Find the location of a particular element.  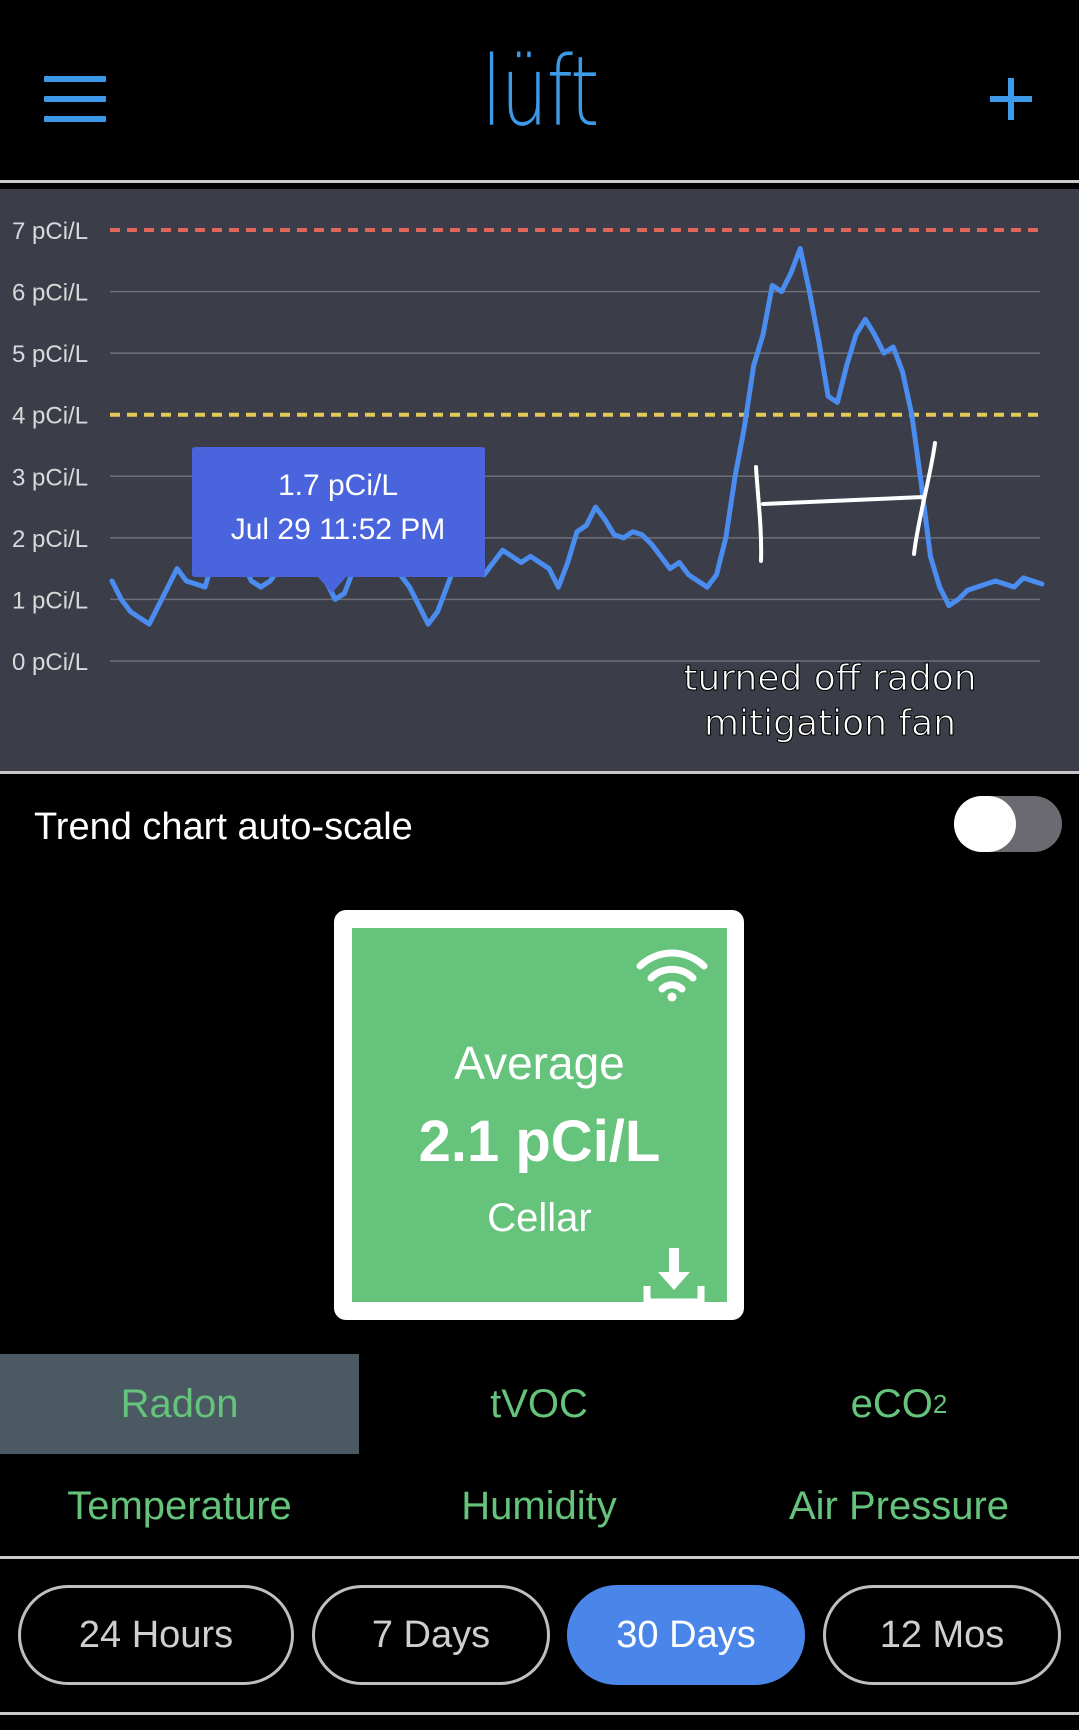

range-12-mos-label: 12 Mos is located at coordinates (942, 1634).